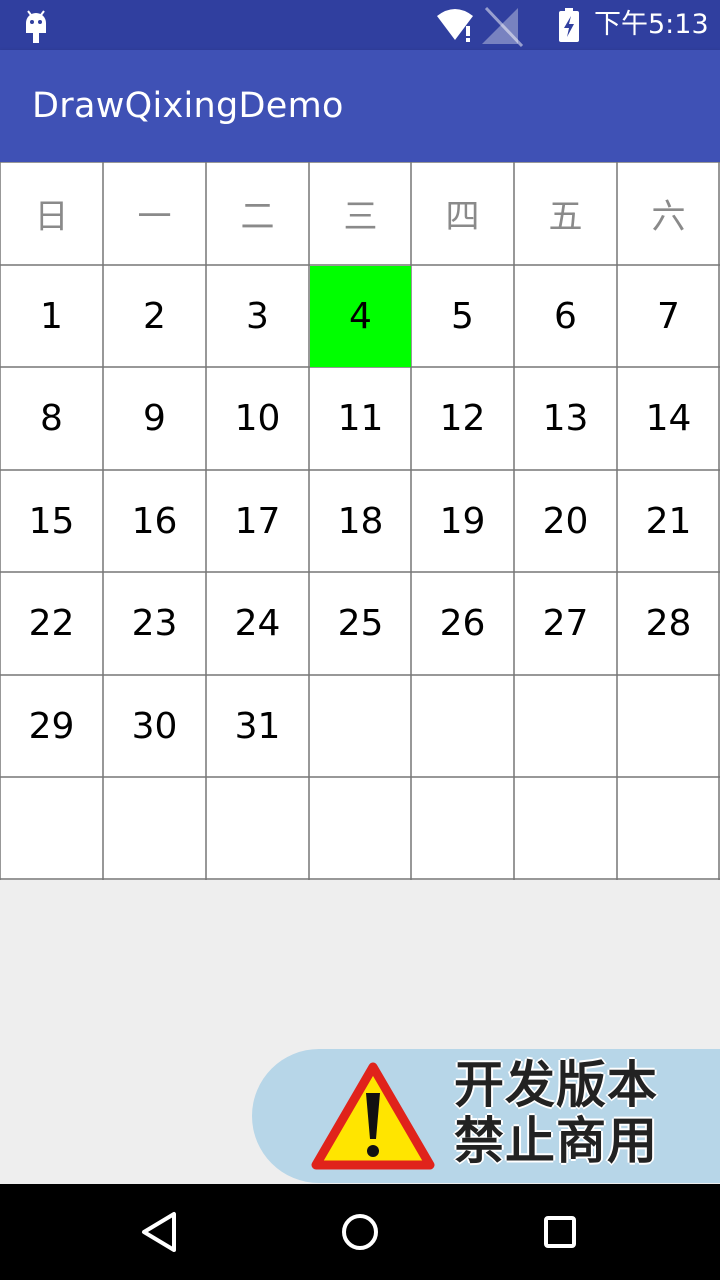 This screenshot has height=1280, width=720. What do you see at coordinates (556, 1141) in the screenshot?
I see `badge-line-2: 禁止商用` at bounding box center [556, 1141].